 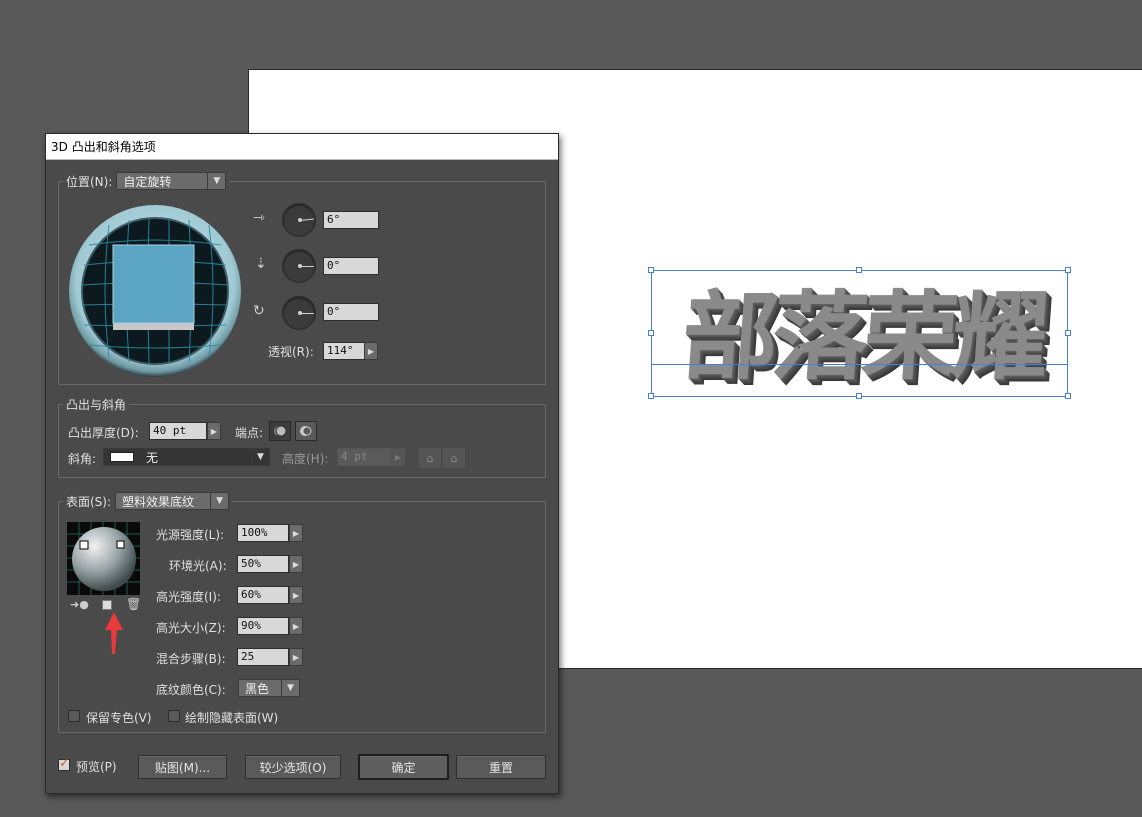 What do you see at coordinates (299, 313) in the screenshot?
I see `z-rotation-dial` at bounding box center [299, 313].